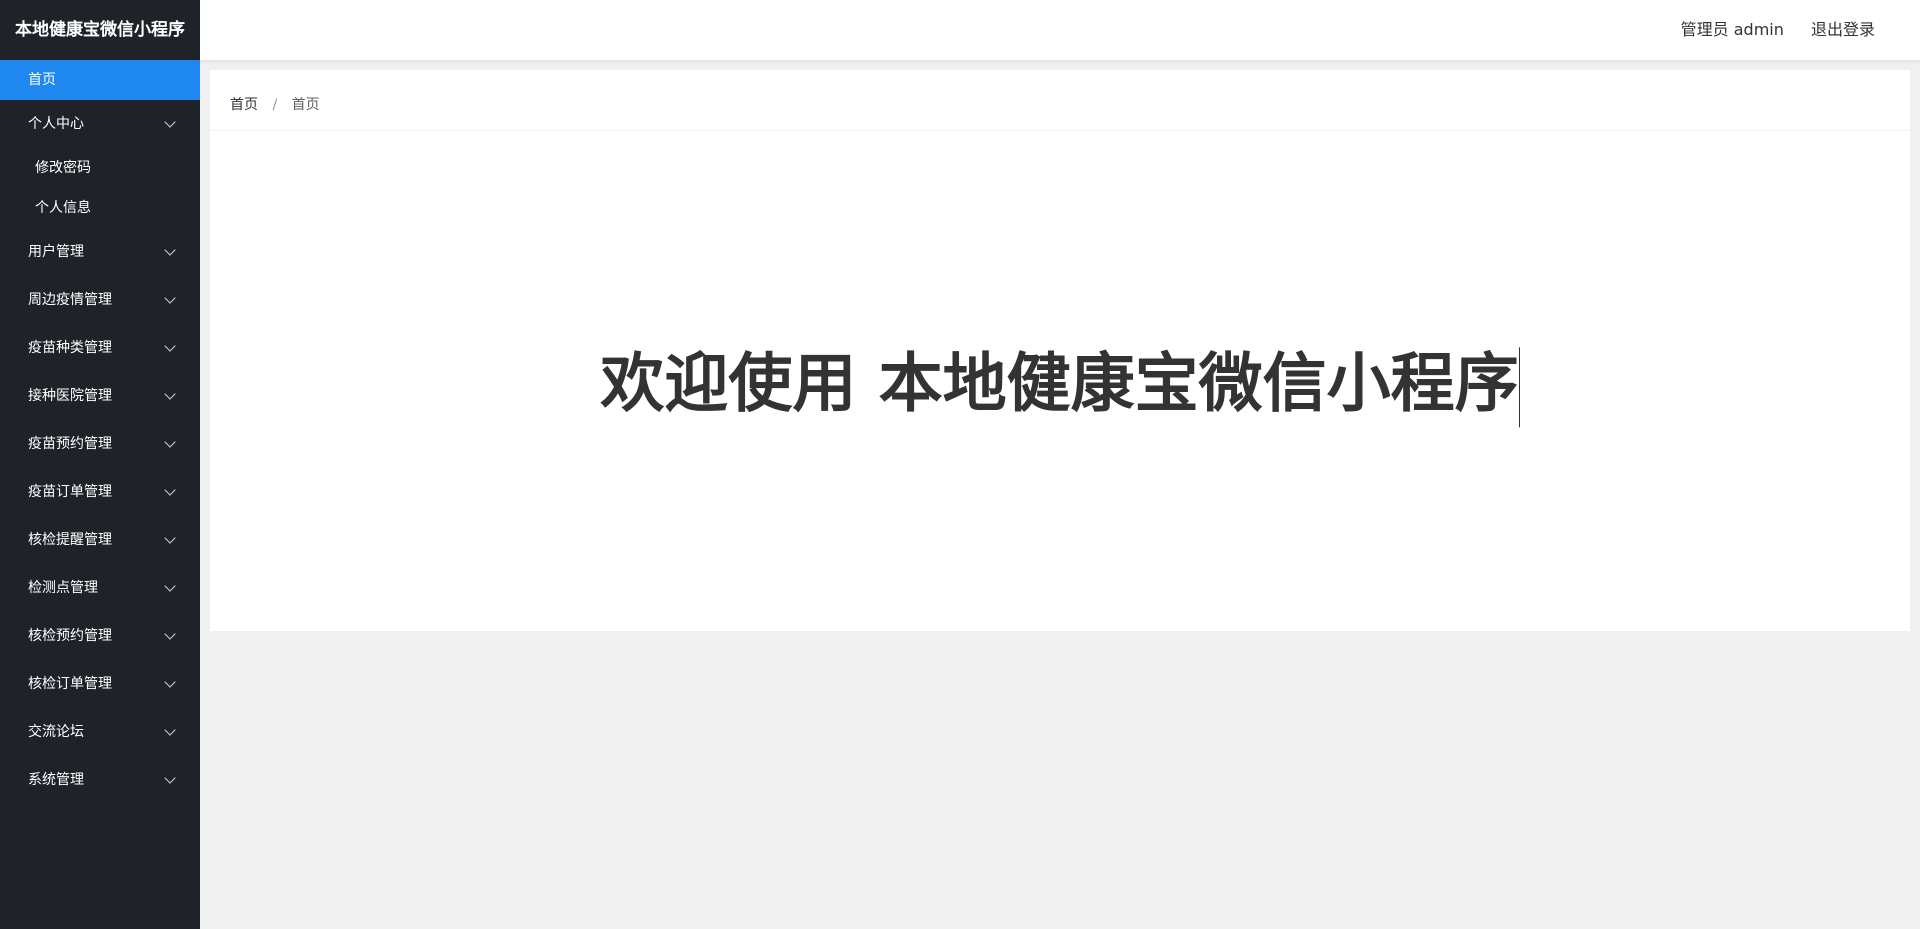 The height and width of the screenshot is (929, 1920). Describe the element at coordinates (100, 208) in the screenshot. I see `sidebar-subitem-personal-info: 个人信息` at that location.